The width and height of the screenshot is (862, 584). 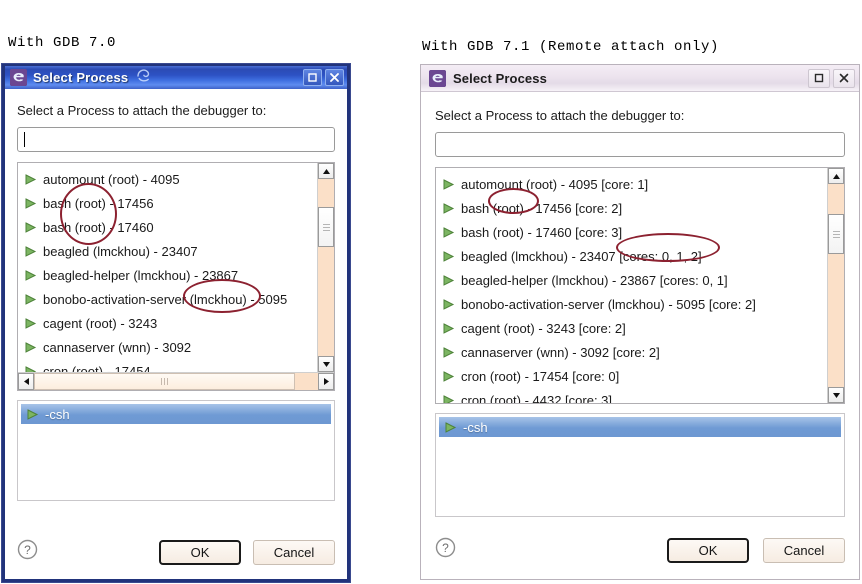 I want to click on help-icon-left: ?, so click(x=27, y=552).